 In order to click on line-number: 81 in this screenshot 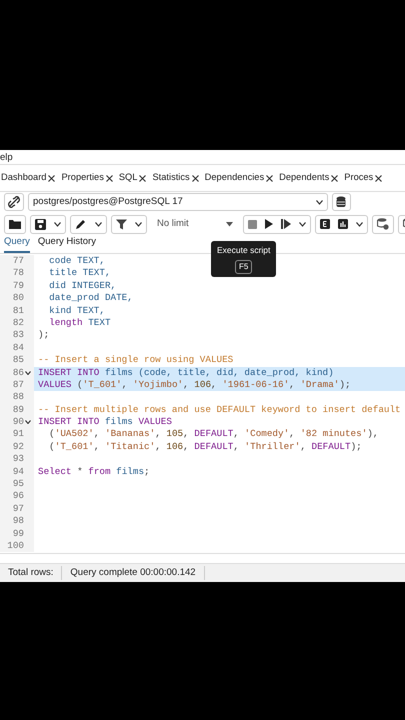, I will do `click(18, 310)`.